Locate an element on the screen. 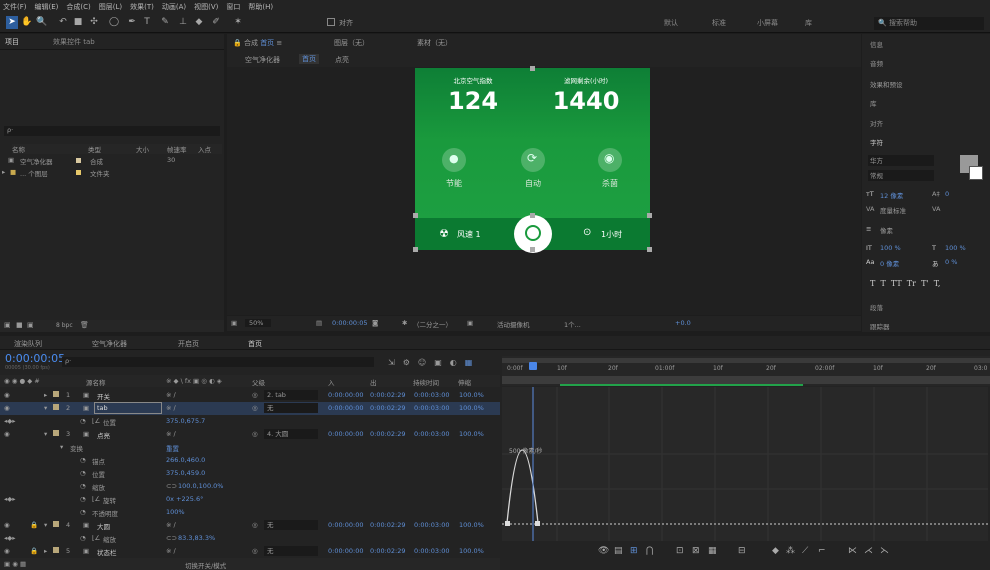 The height and width of the screenshot is (570, 990). library-panel: 库 is located at coordinates (873, 103).